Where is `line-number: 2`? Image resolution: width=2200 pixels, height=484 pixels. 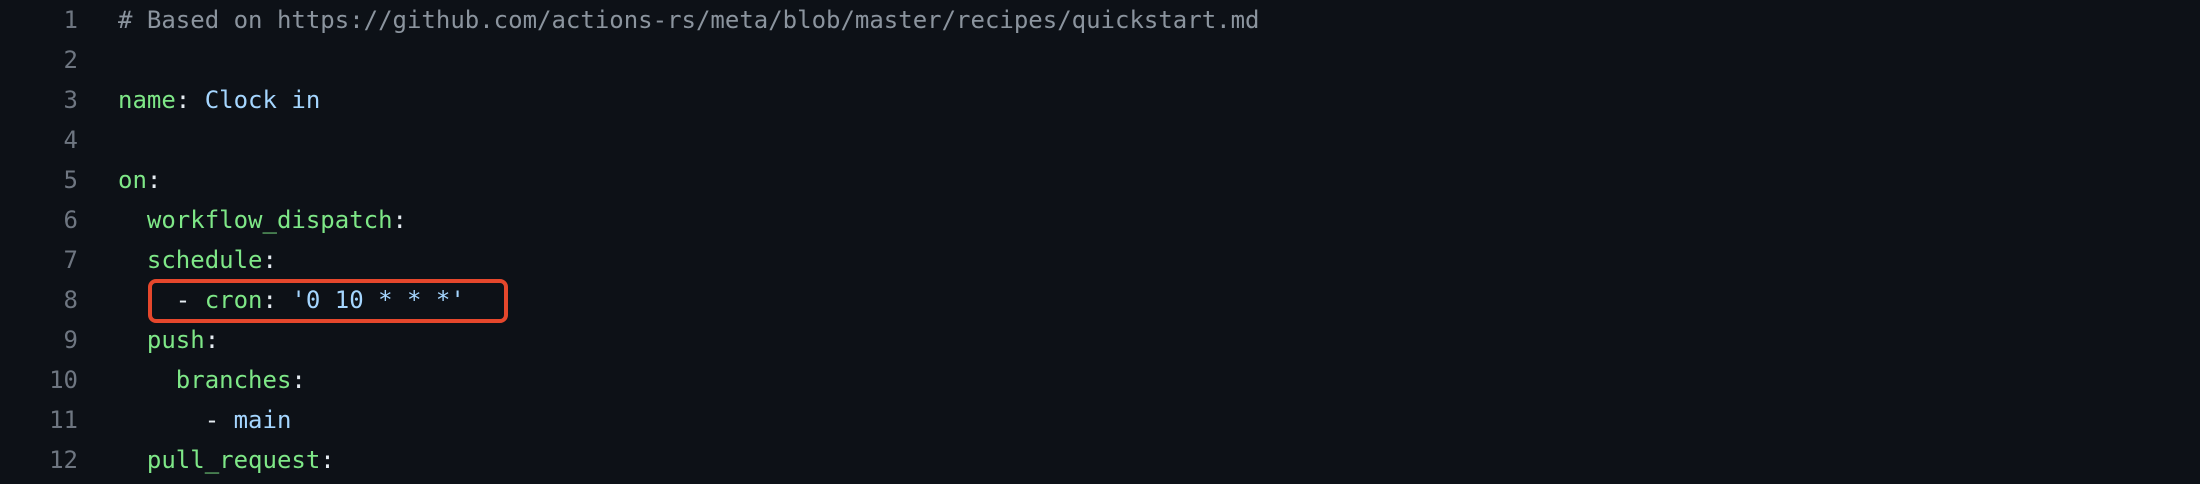 line-number: 2 is located at coordinates (39, 60).